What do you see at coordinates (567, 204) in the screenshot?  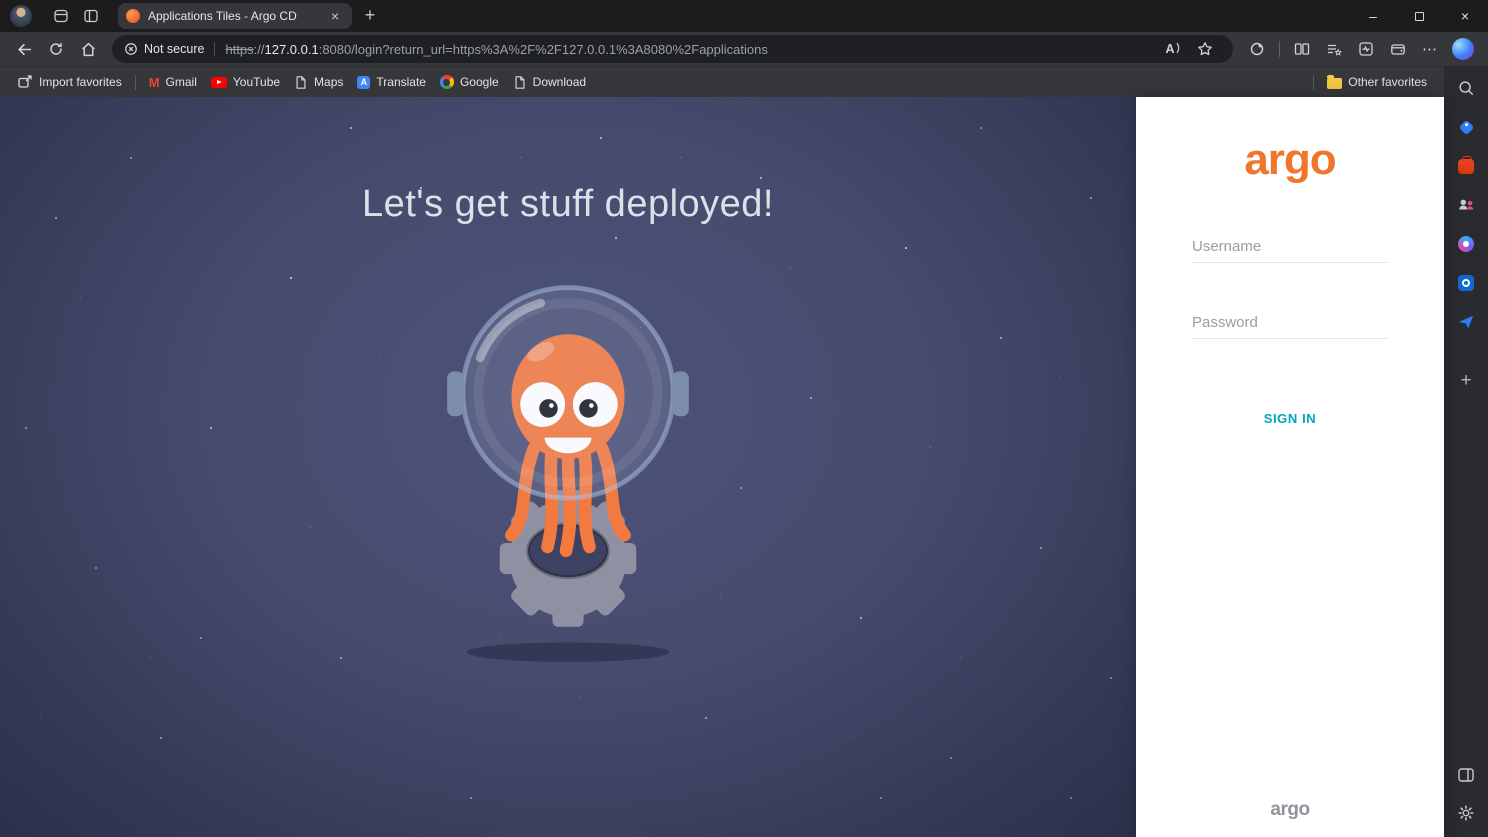 I see `hero-headline: Let's get stuff deployed!` at bounding box center [567, 204].